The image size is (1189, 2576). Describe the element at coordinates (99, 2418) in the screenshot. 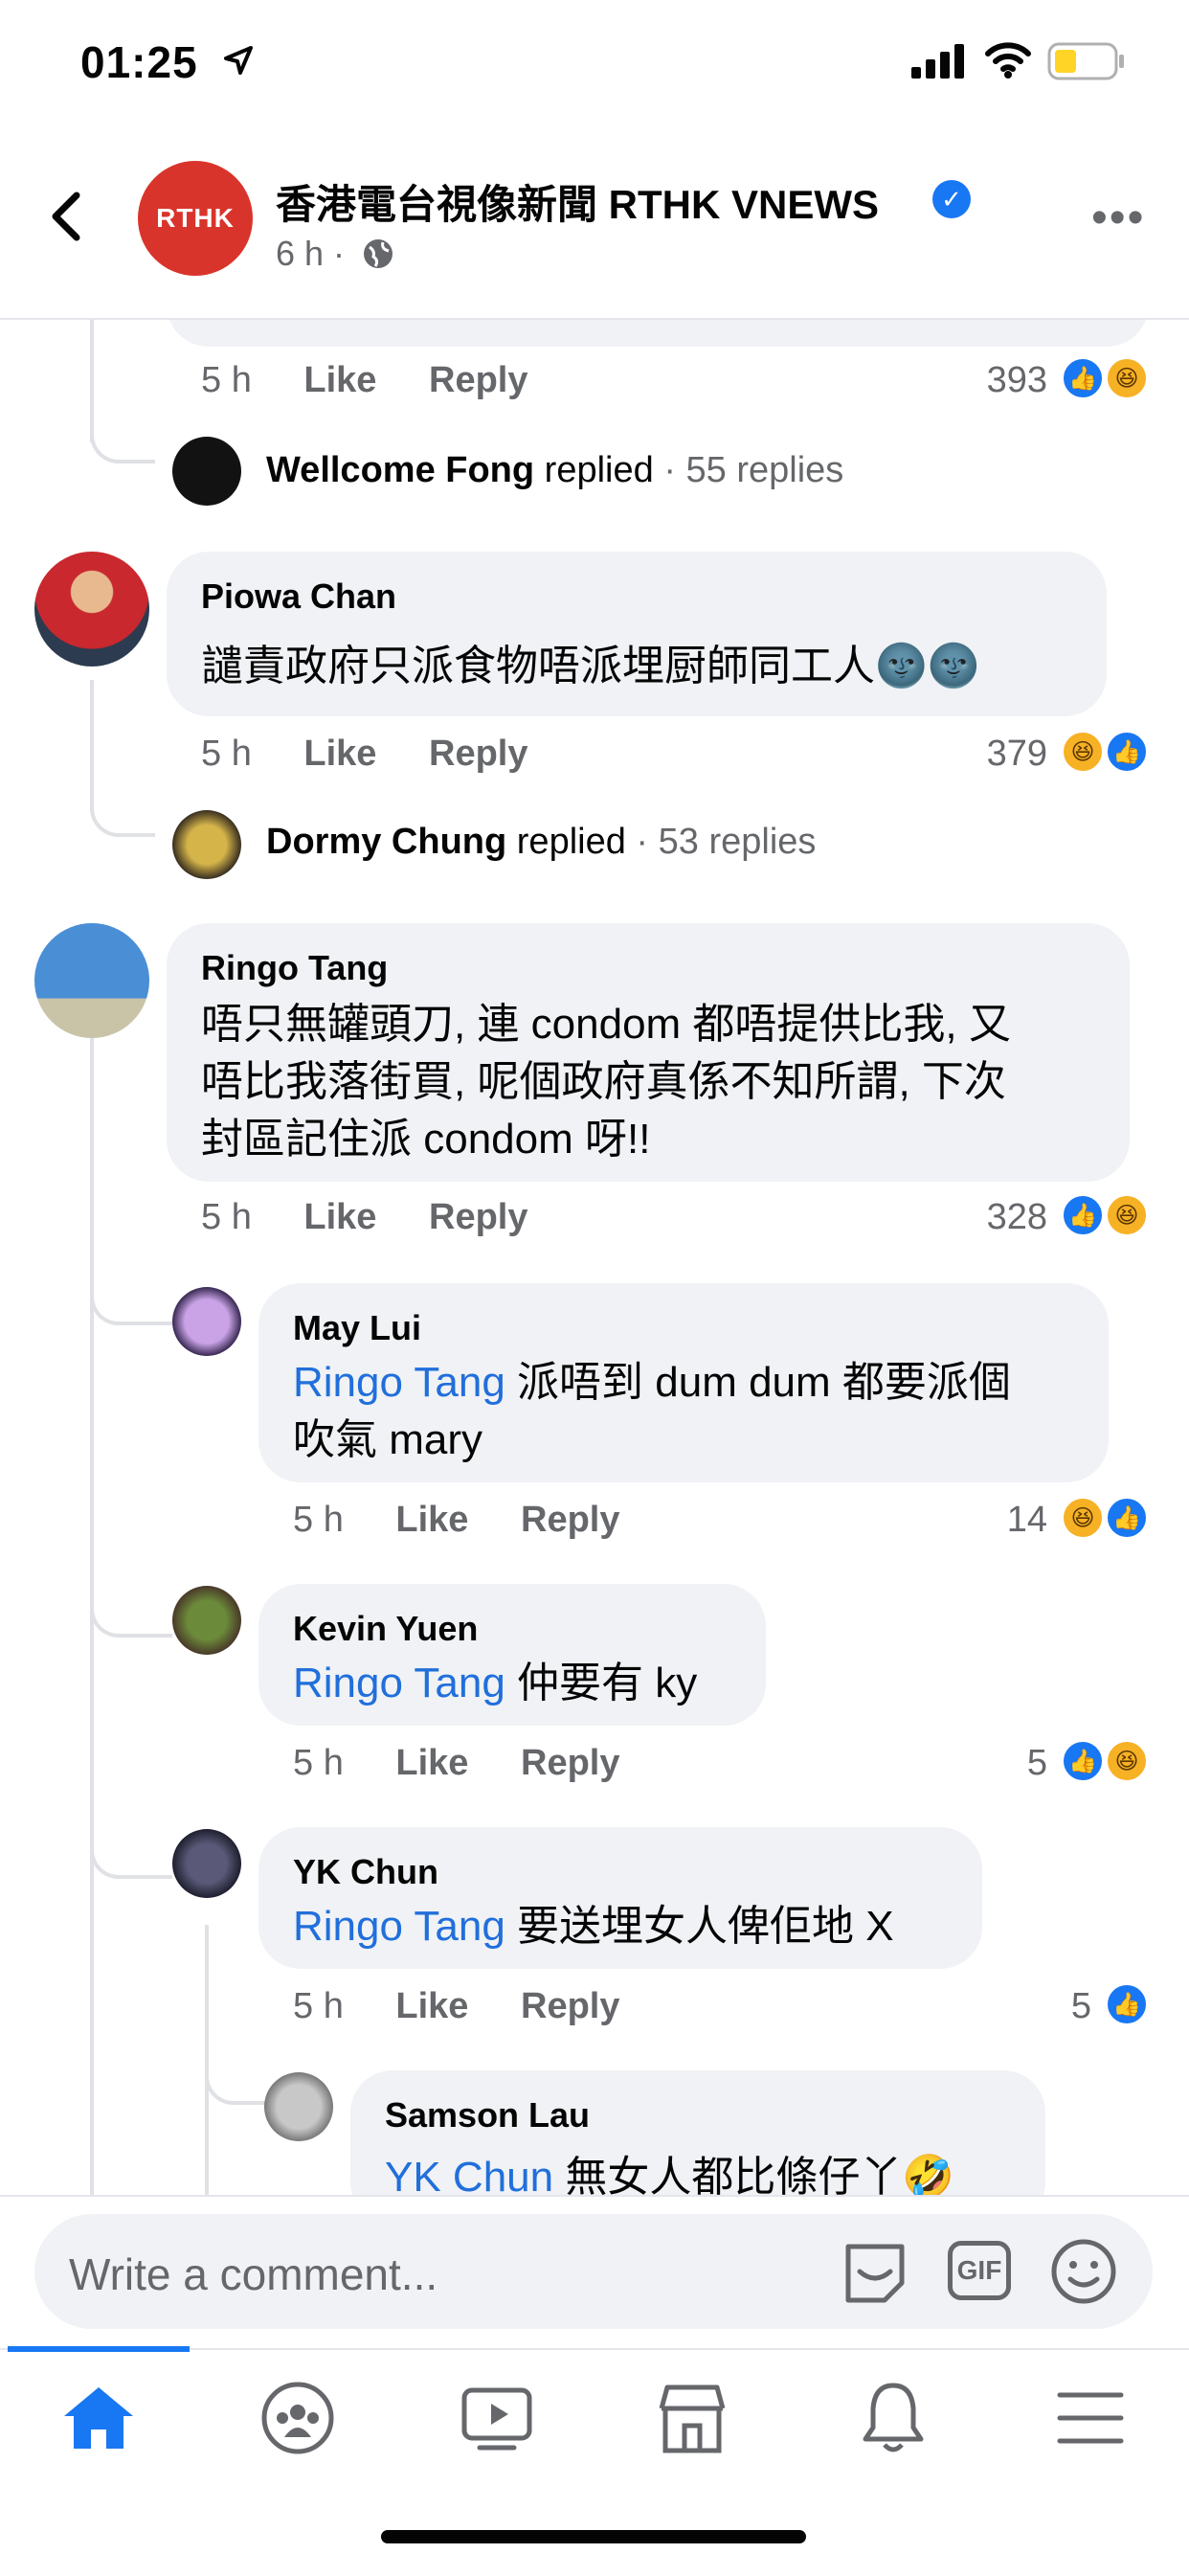

I see `home-icon` at that location.